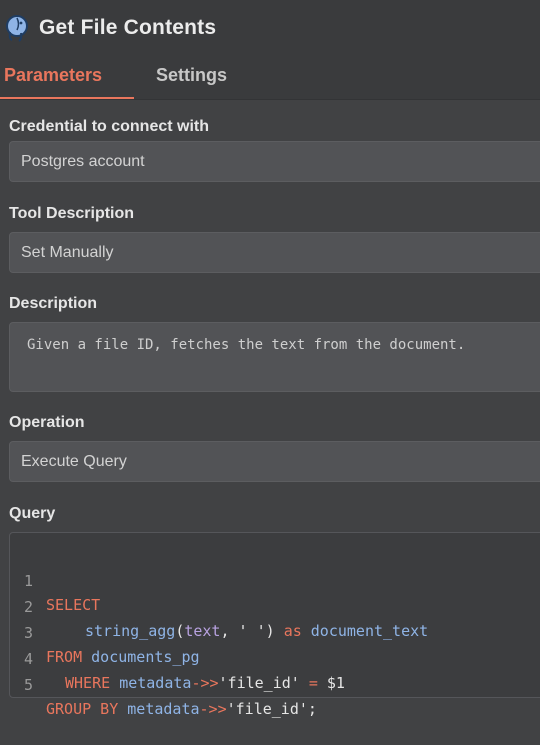 This screenshot has width=540, height=745. What do you see at coordinates (219, 605) in the screenshot?
I see `code-line: 2 string_agg(text, ' ') as document_text` at bounding box center [219, 605].